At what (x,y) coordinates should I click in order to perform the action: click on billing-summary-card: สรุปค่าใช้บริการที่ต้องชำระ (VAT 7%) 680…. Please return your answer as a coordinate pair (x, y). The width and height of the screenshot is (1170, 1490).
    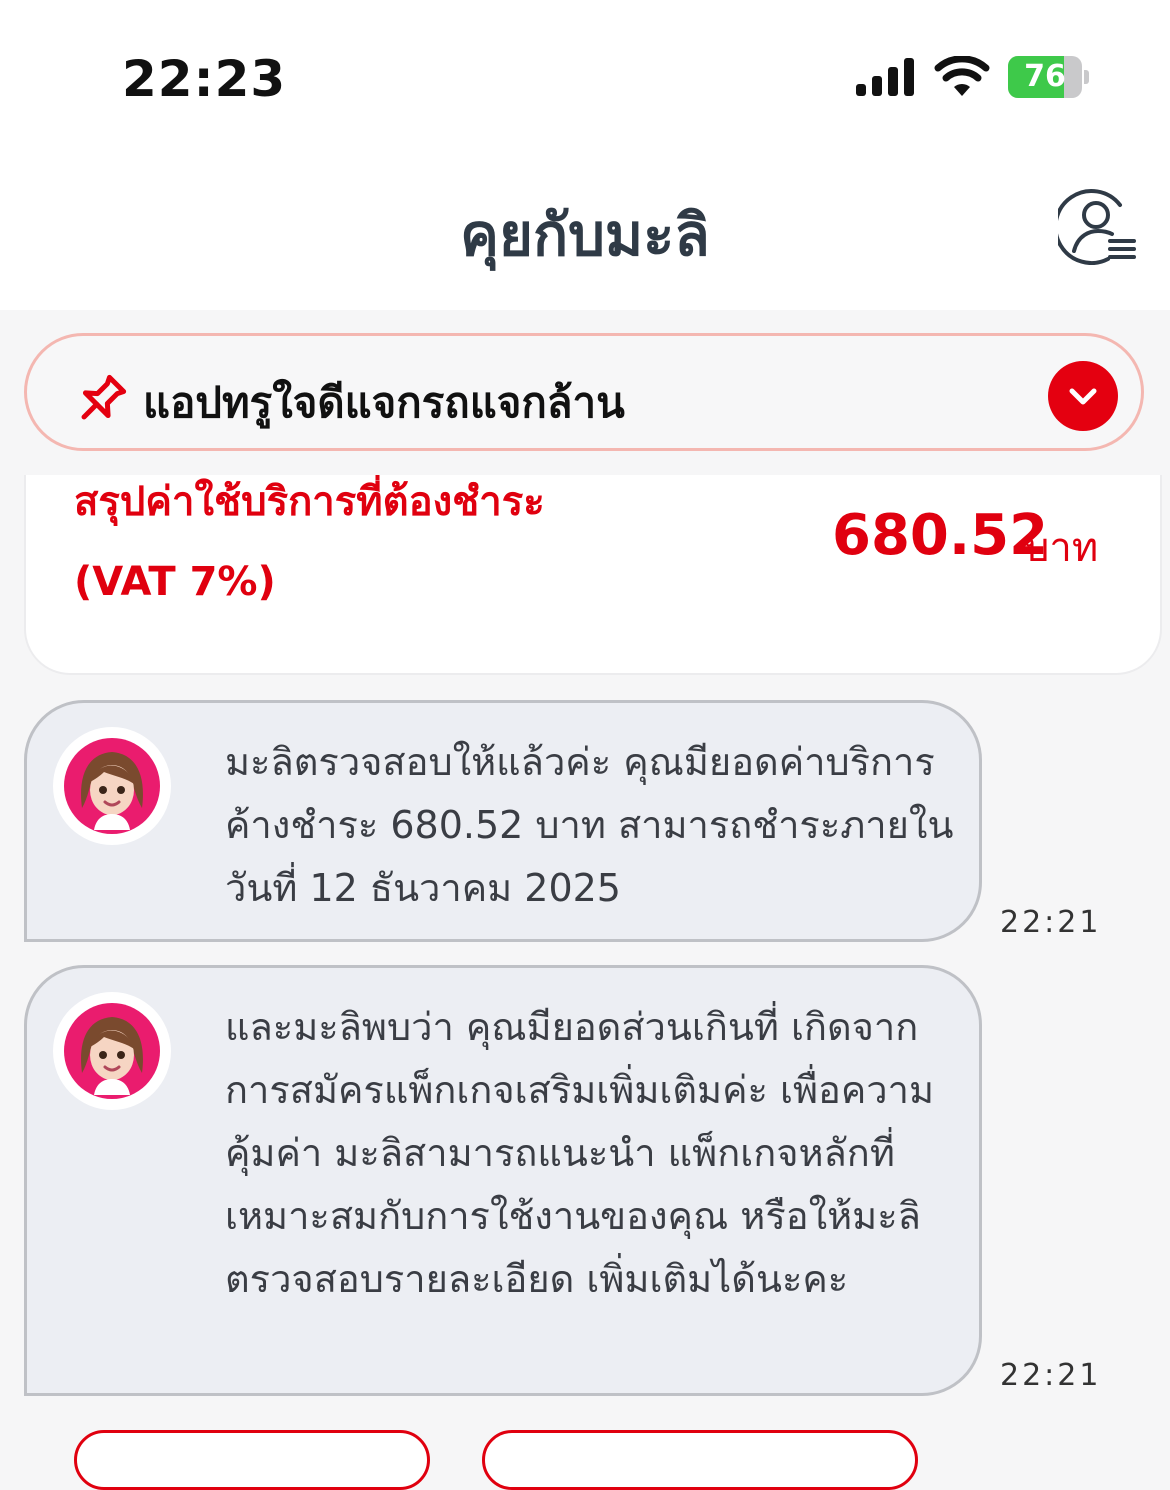
    Looking at the image, I should click on (593, 575).